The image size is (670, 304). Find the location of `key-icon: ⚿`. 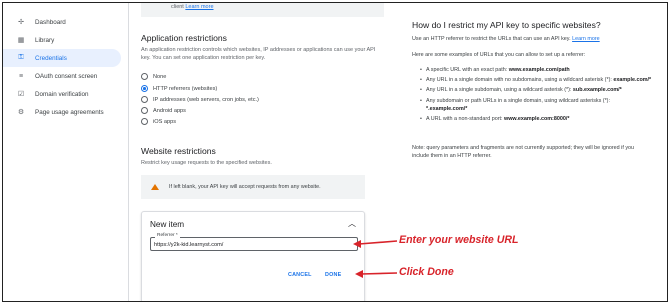

key-icon: ⚿ is located at coordinates (21, 57).